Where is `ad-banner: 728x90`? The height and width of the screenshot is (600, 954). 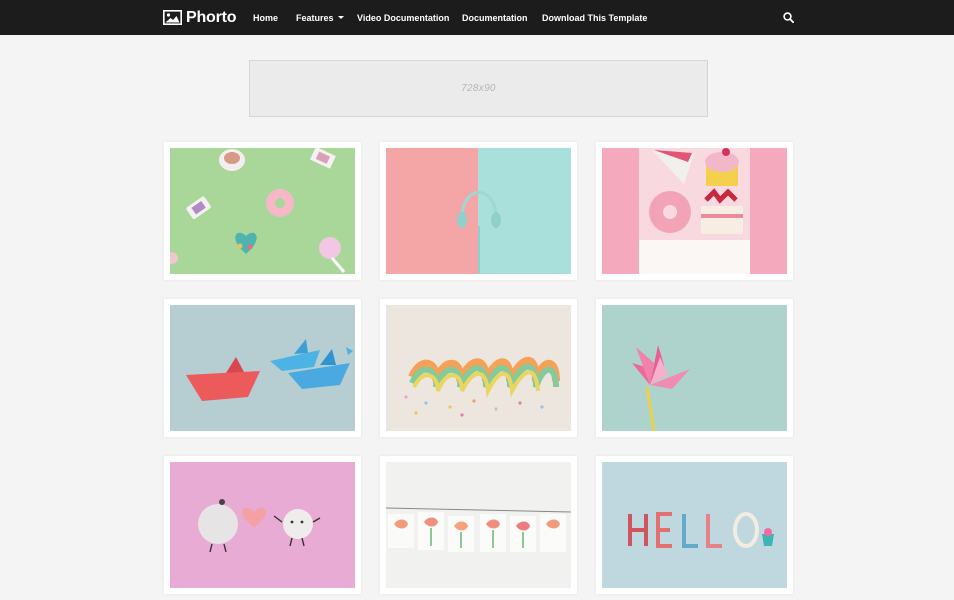 ad-banner: 728x90 is located at coordinates (478, 88).